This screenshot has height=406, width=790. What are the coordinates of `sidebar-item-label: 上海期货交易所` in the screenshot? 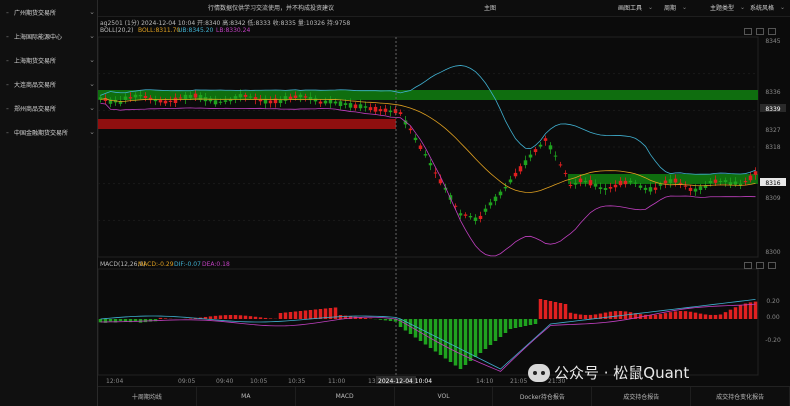 It's located at (35, 61).